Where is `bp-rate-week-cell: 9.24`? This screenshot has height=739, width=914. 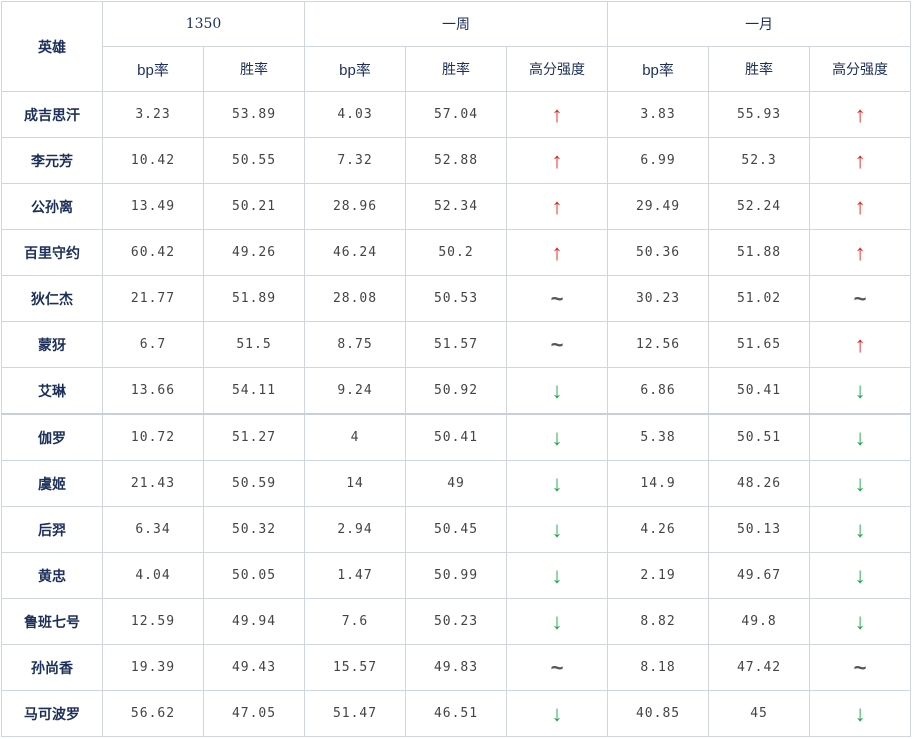 bp-rate-week-cell: 9.24 is located at coordinates (355, 391).